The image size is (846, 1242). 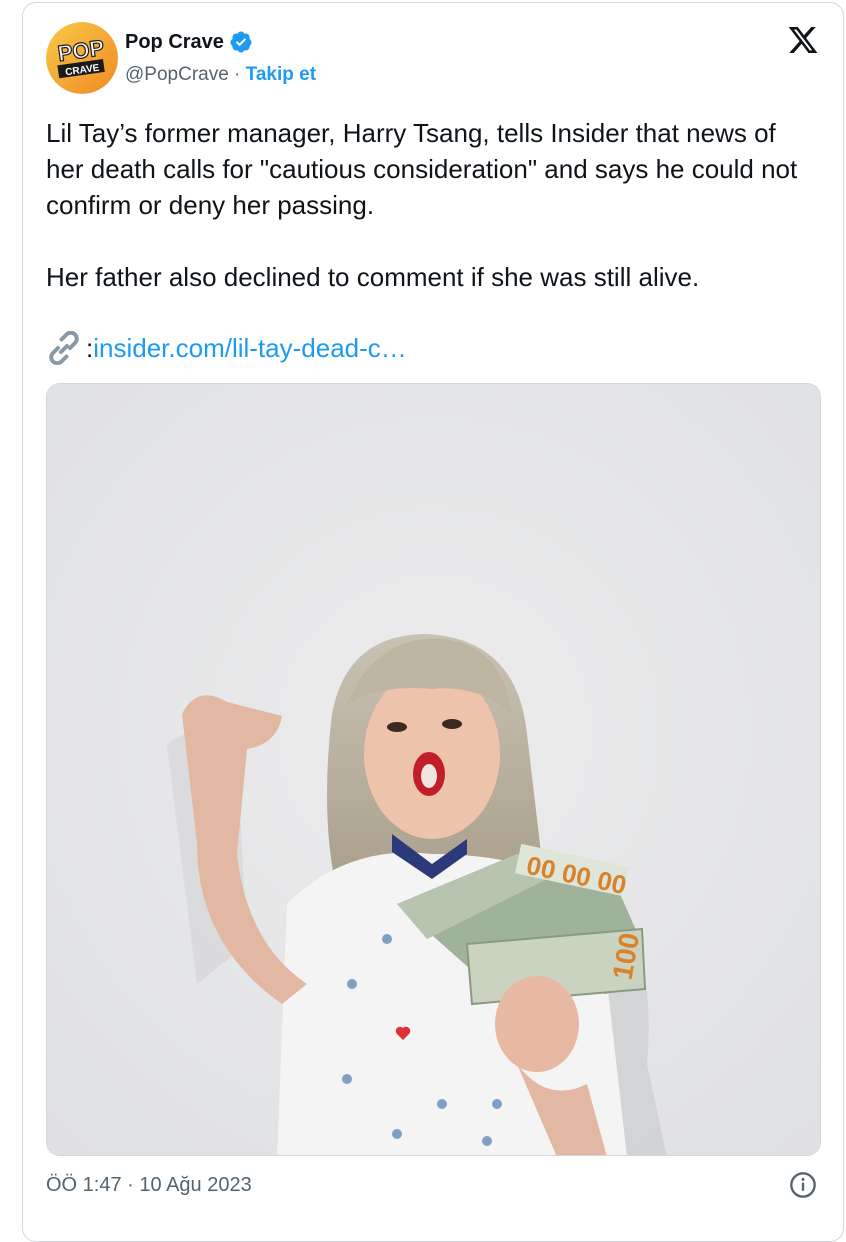 I want to click on pop-crave-logo: POP CRAVE, so click(x=82, y=58).